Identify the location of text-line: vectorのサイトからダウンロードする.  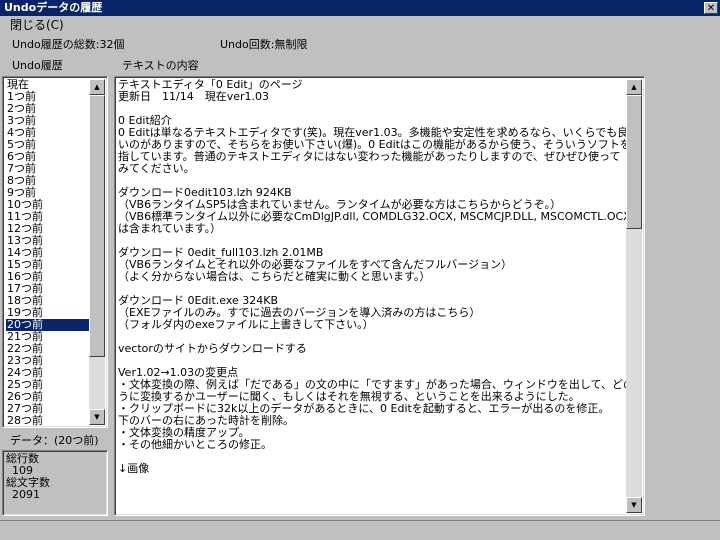
(212, 348).